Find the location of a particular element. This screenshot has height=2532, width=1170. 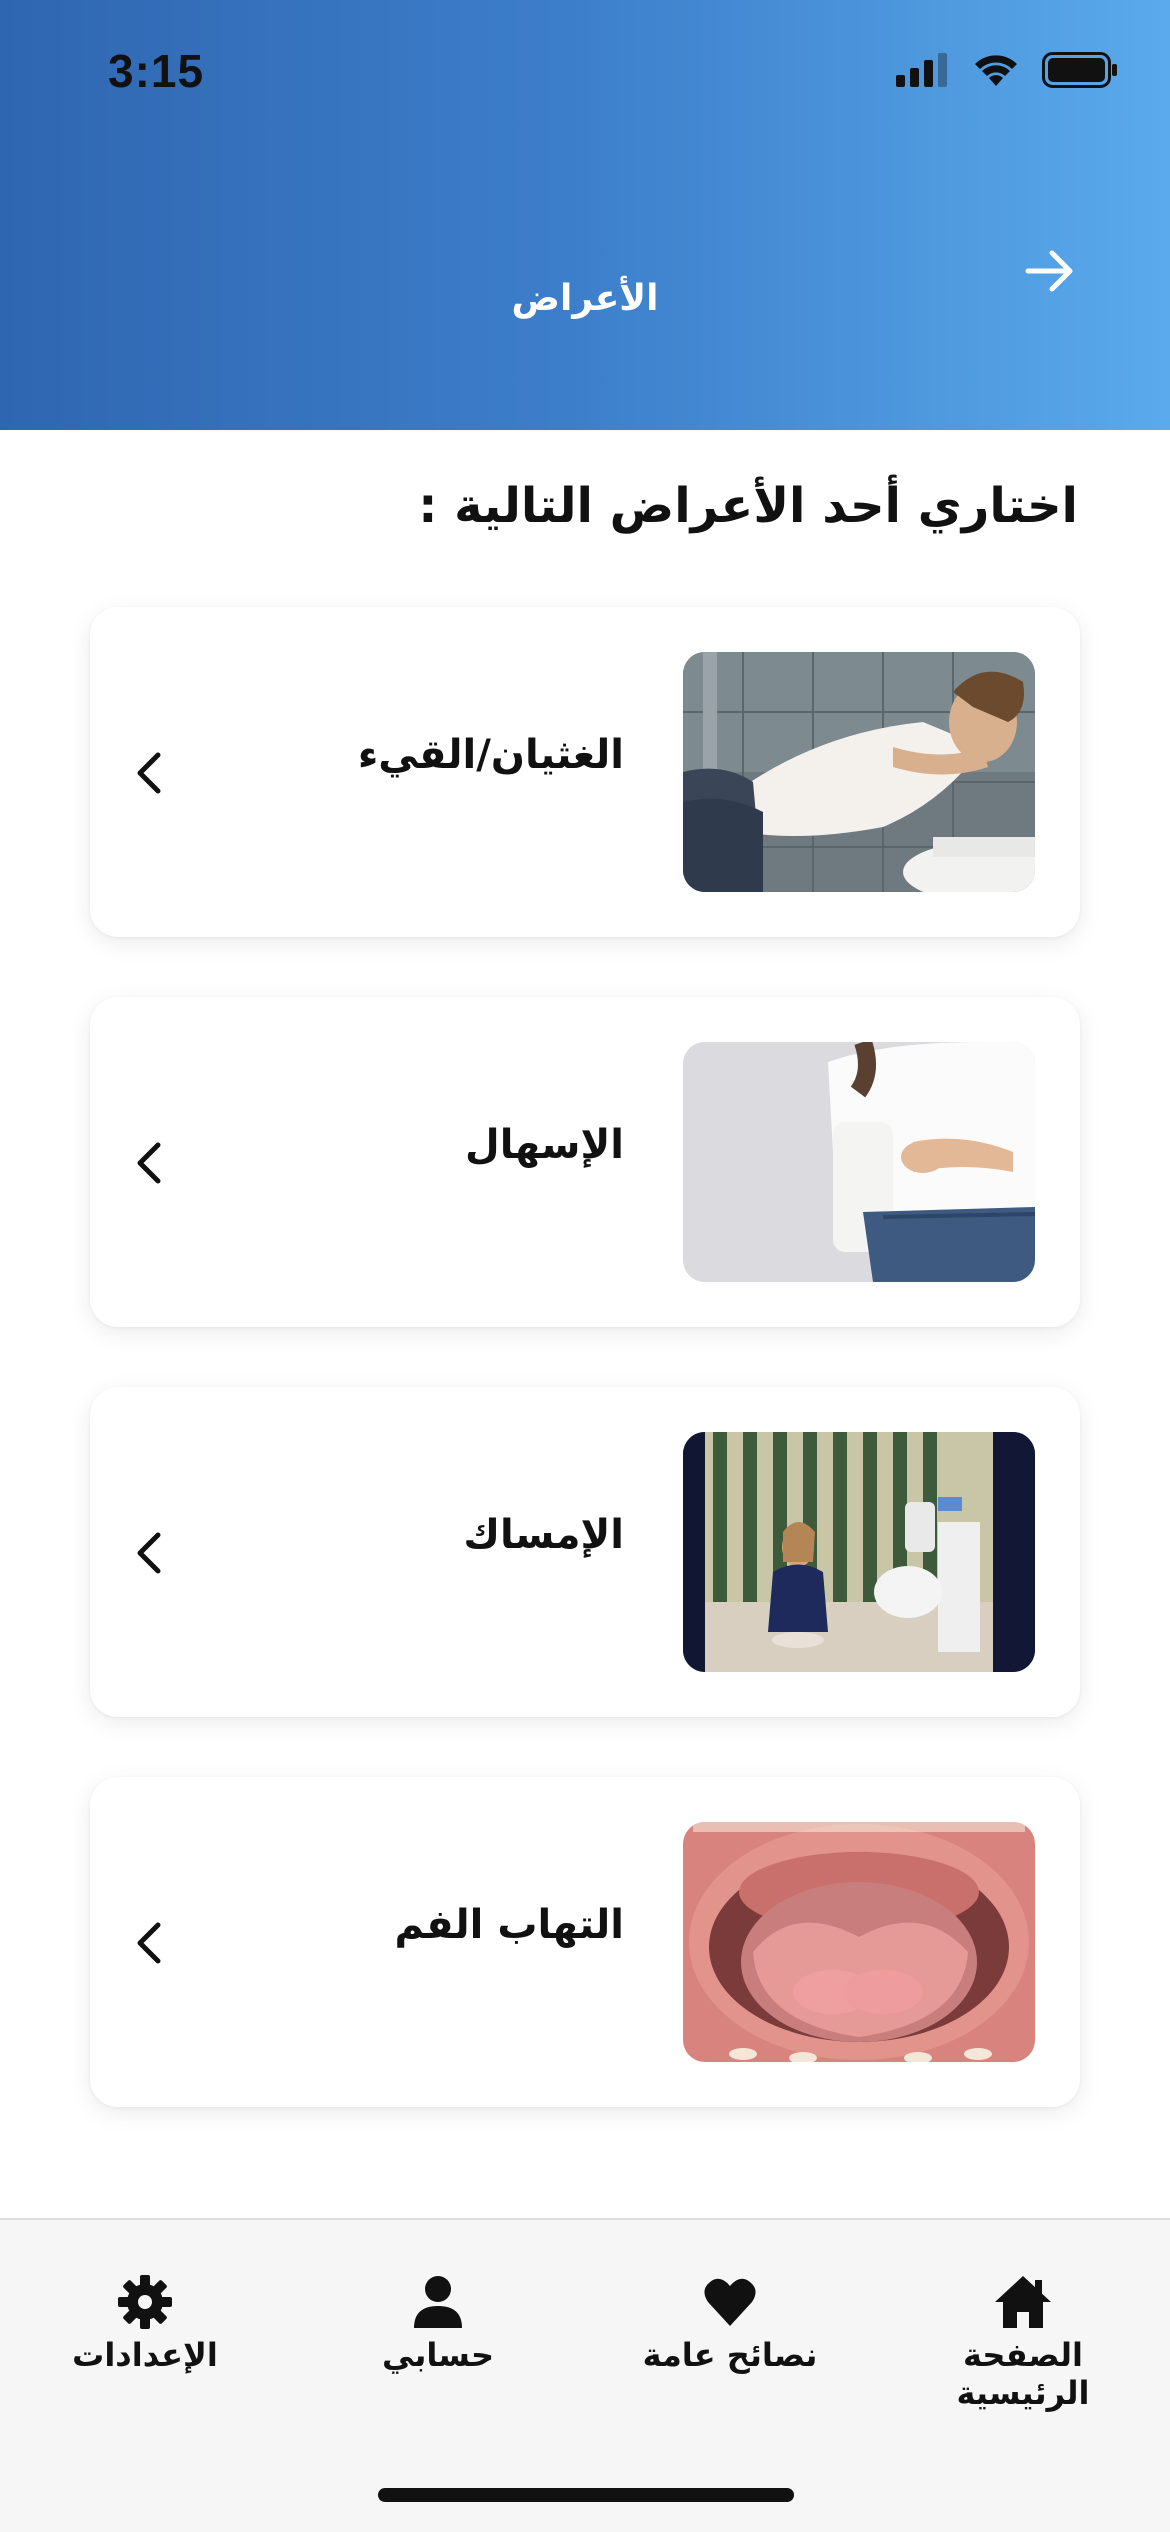

symptom-card-constipation: الإمساك is located at coordinates (585, 1552).